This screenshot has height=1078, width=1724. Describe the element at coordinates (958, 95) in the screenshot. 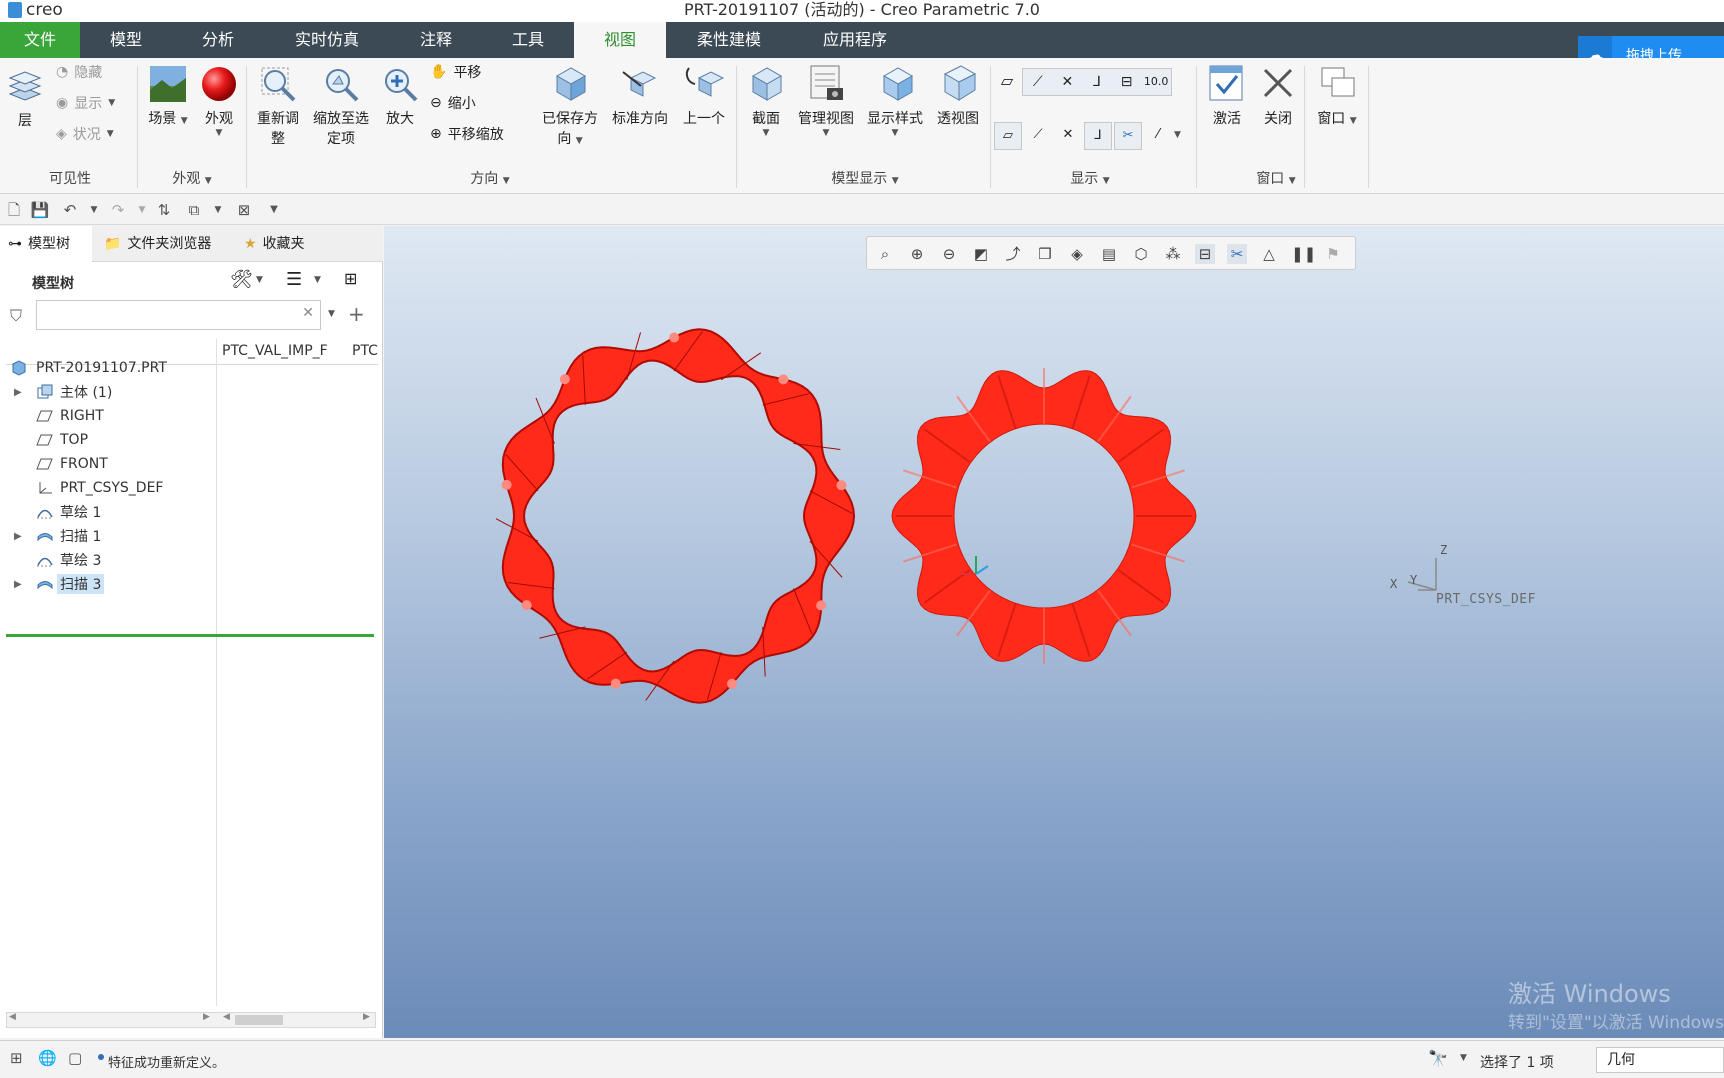

I see `perspective-button: 透视图` at that location.